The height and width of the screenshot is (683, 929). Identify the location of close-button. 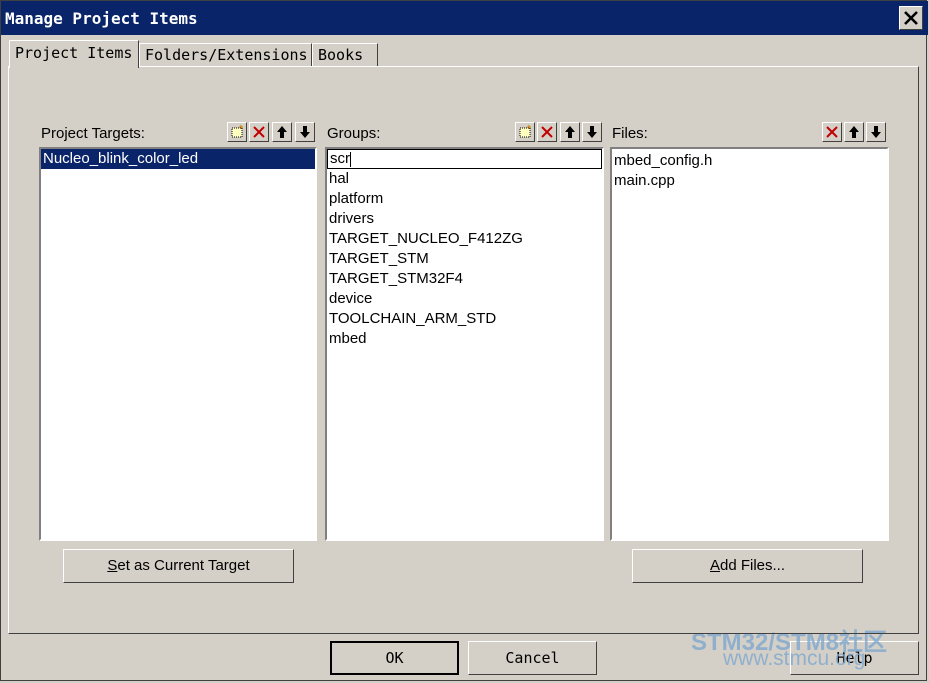
(911, 18).